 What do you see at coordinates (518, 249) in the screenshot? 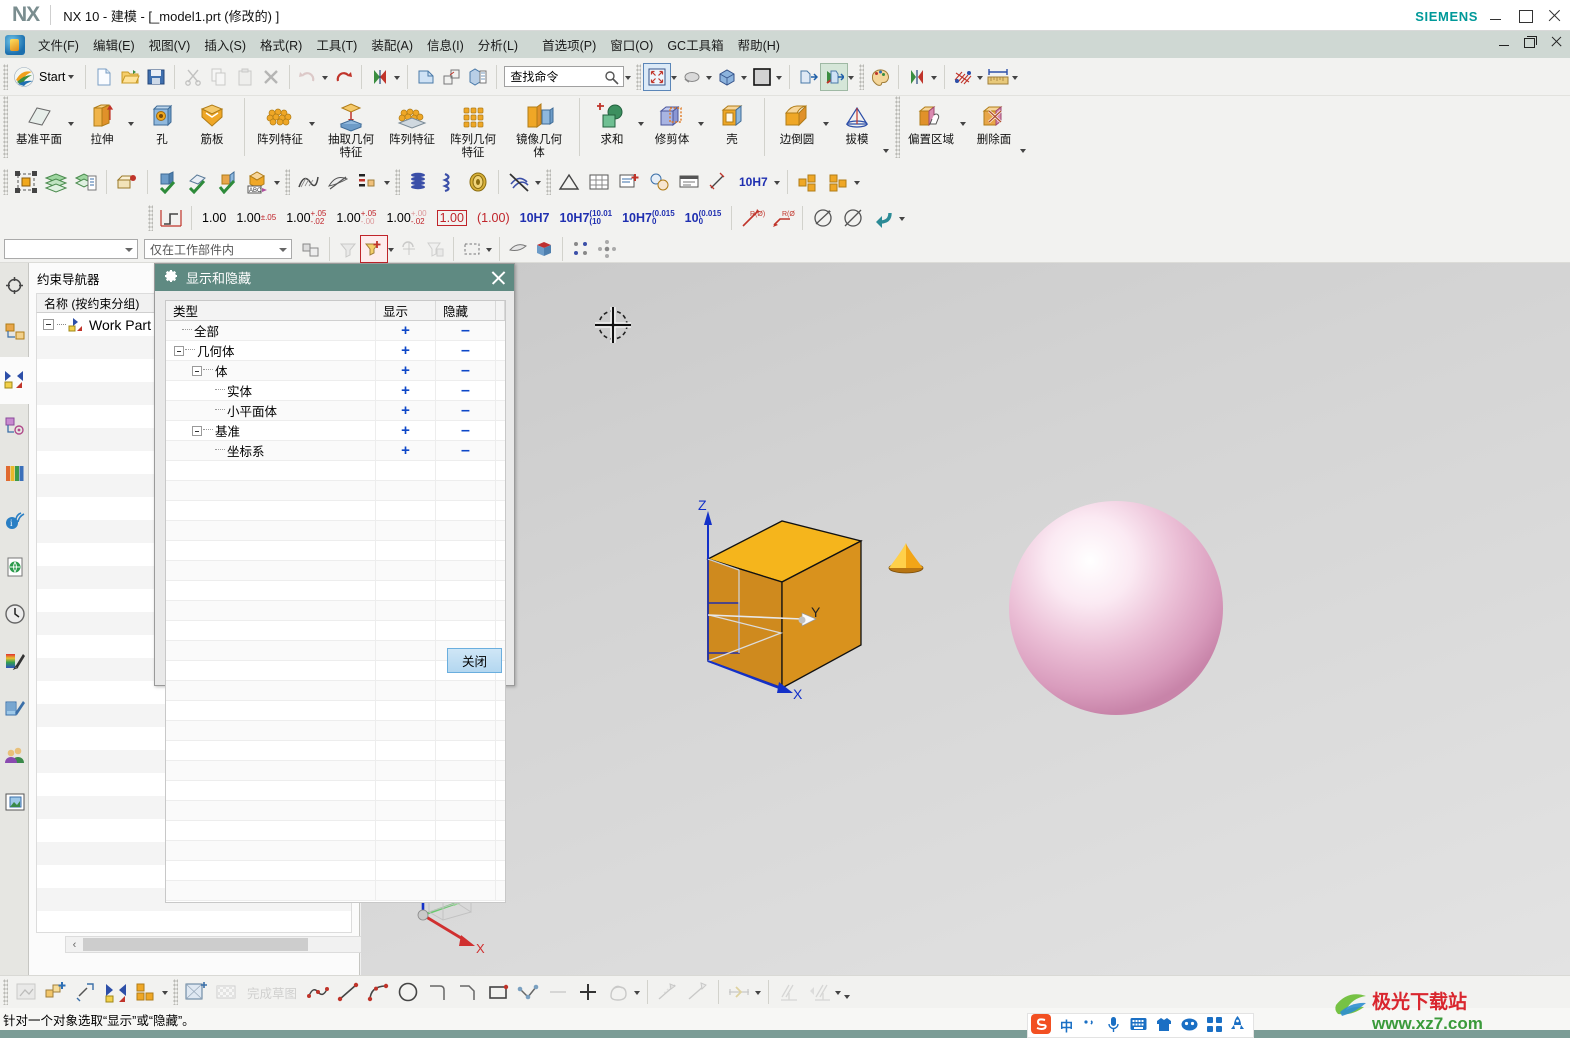
I see `face-select-icon` at bounding box center [518, 249].